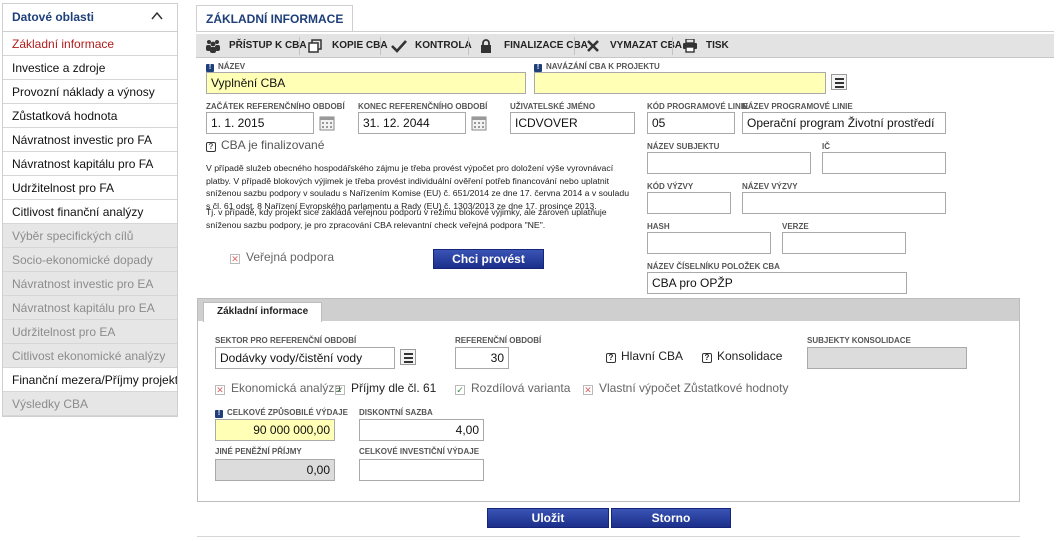 This screenshot has height=541, width=1058. I want to click on finalize-cba-label: FINALIZACE CBA, so click(546, 45).